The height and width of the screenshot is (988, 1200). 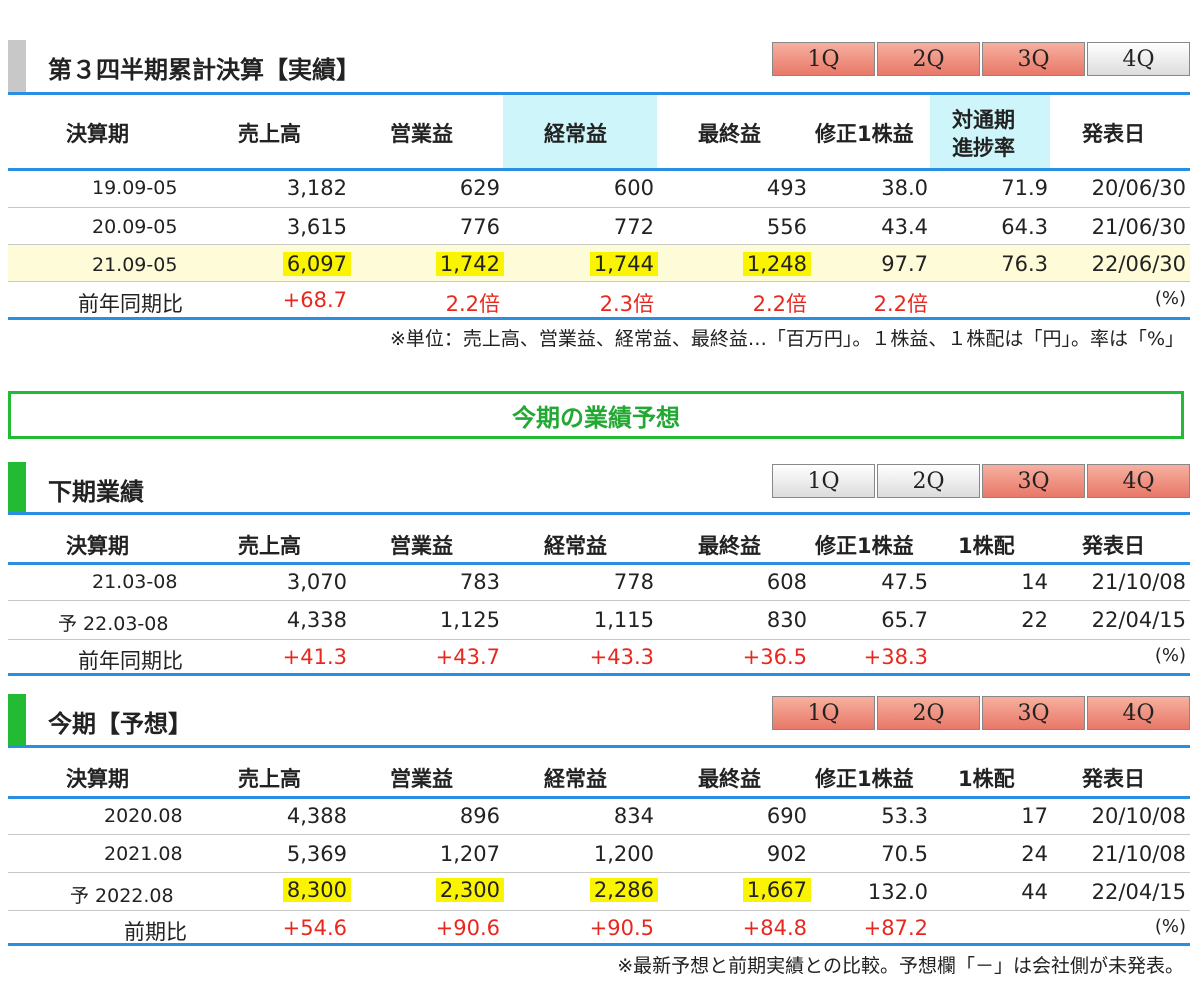 I want to click on cell-ordinary: 772, so click(x=633, y=227).